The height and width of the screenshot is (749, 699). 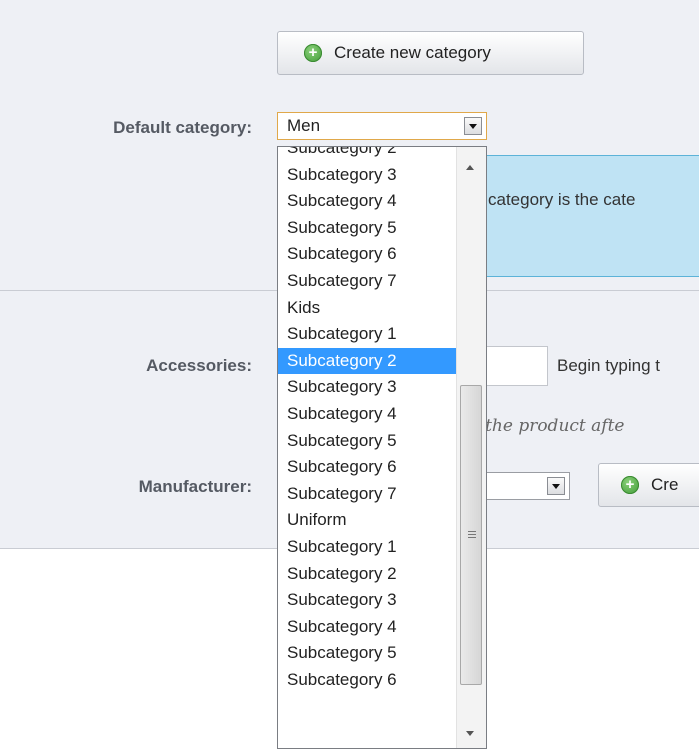 What do you see at coordinates (412, 52) in the screenshot?
I see `create-new-category-label: Create new category` at bounding box center [412, 52].